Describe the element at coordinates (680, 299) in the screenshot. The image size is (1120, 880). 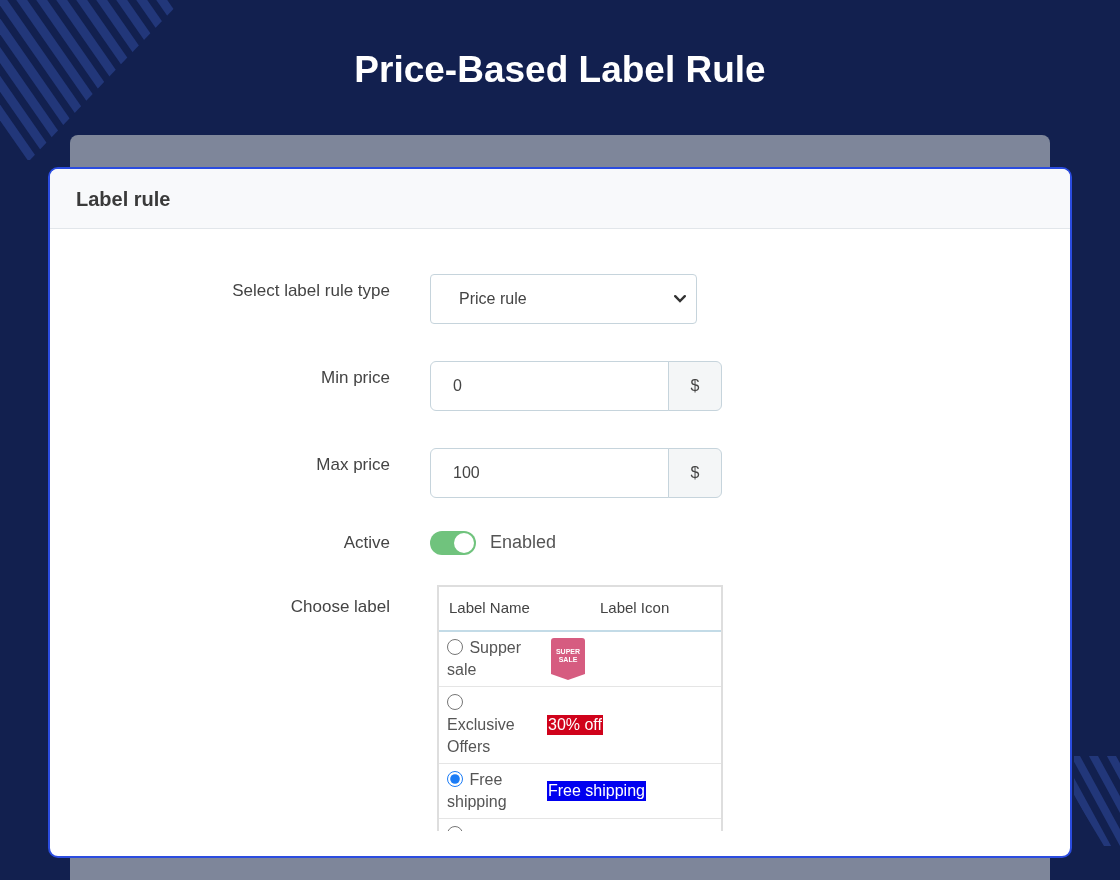
I see `chevron-down-icon` at that location.